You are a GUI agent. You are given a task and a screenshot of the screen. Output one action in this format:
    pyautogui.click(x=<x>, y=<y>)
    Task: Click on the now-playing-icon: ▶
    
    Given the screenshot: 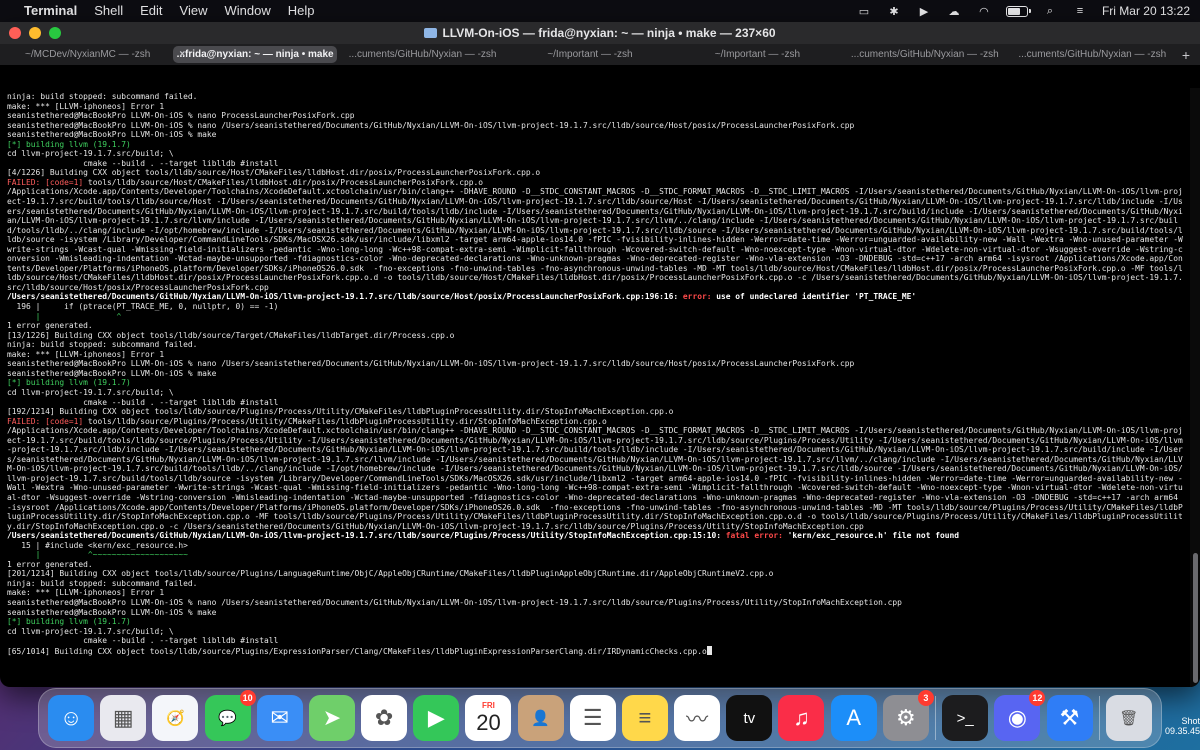 What is the action you would take?
    pyautogui.click(x=924, y=11)
    